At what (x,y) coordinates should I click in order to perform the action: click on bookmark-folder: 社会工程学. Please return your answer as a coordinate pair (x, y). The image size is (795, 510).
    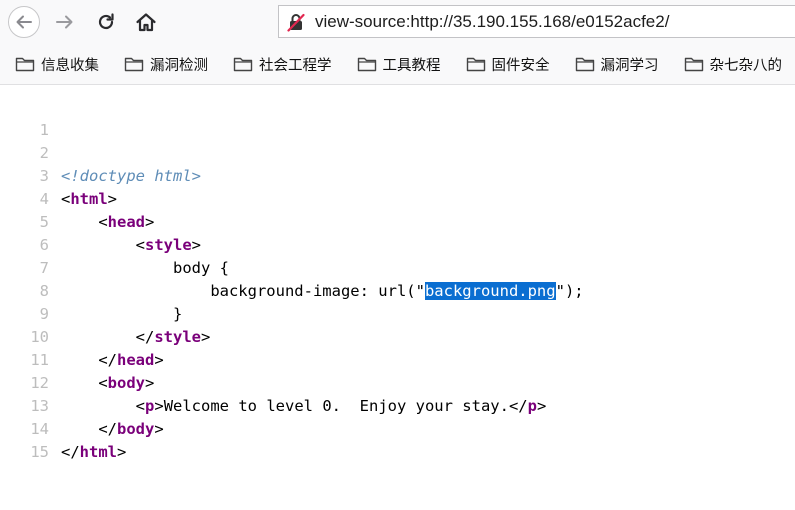
    Looking at the image, I should click on (280, 64).